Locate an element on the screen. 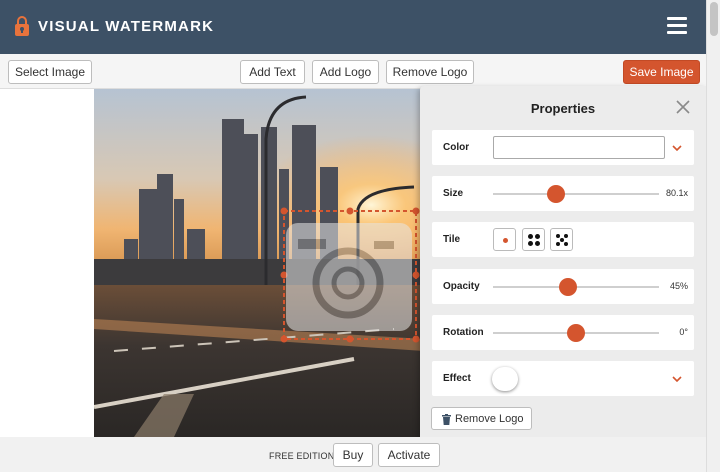 Image resolution: width=720 pixels, height=472 pixels. buy-button: Buy is located at coordinates (353, 455).